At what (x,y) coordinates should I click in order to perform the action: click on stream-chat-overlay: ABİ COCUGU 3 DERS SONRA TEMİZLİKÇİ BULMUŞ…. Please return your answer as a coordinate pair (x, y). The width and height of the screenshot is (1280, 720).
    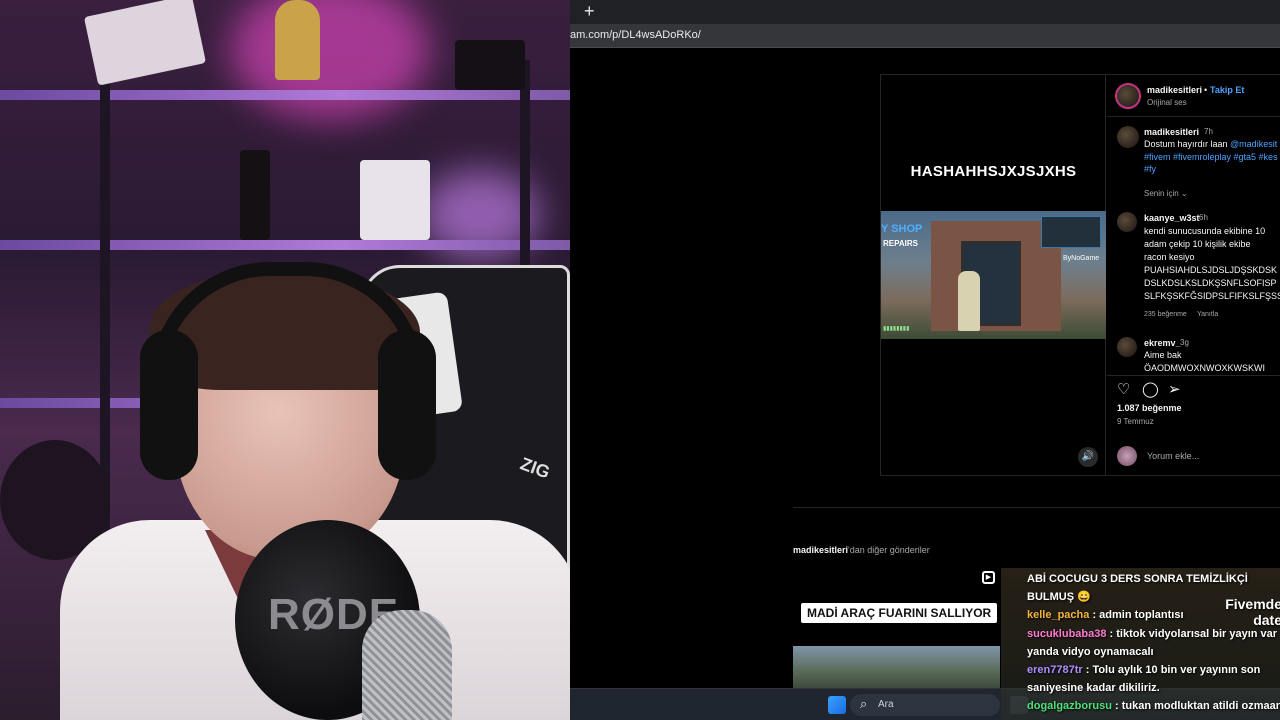
    Looking at the image, I should click on (1140, 644).